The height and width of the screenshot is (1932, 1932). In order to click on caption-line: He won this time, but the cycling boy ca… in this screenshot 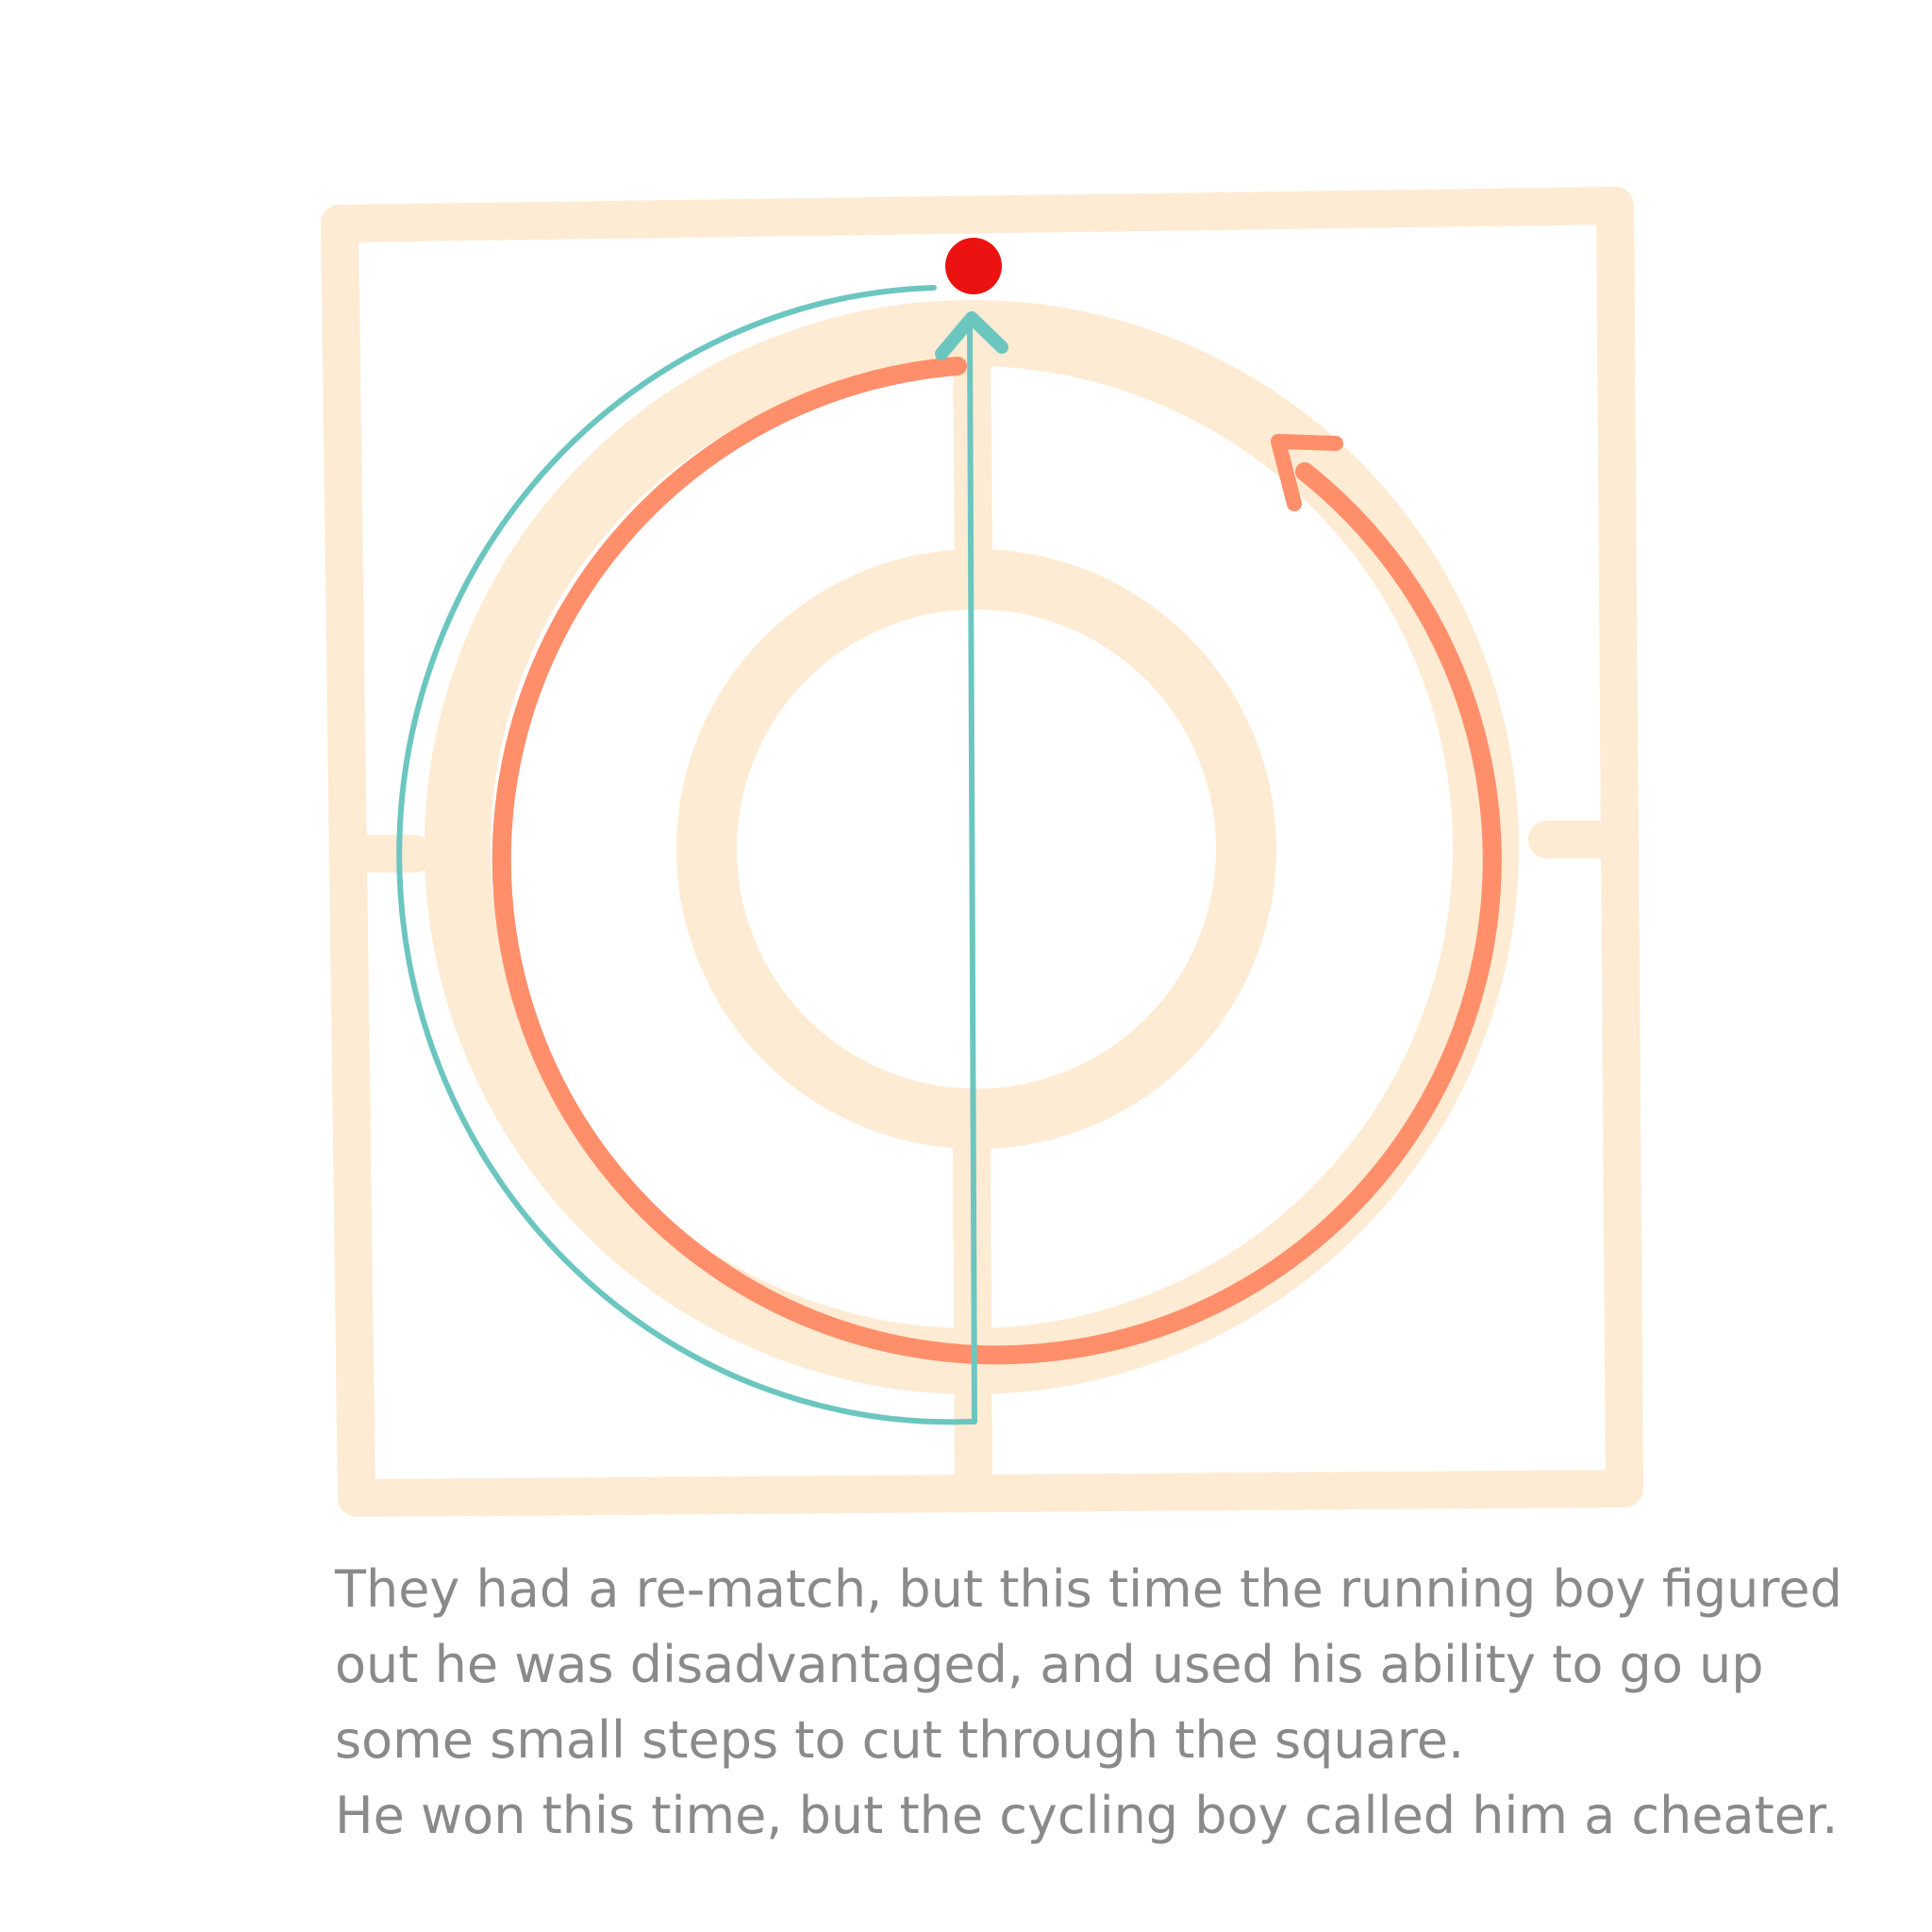, I will do `click(1087, 1816)`.